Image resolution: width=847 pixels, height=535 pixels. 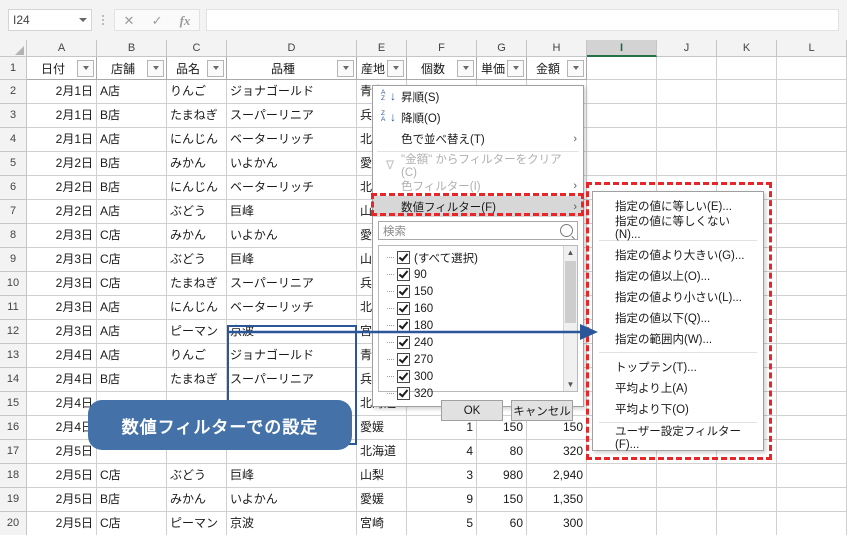 I want to click on cell-k2, so click(x=747, y=92).